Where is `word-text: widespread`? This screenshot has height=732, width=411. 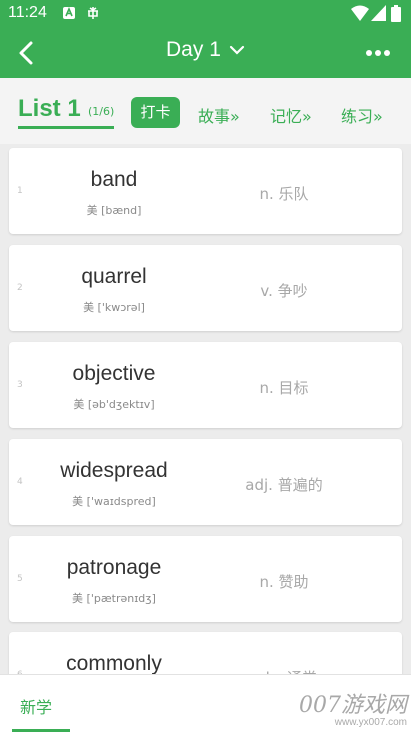
word-text: widespread is located at coordinates (114, 470).